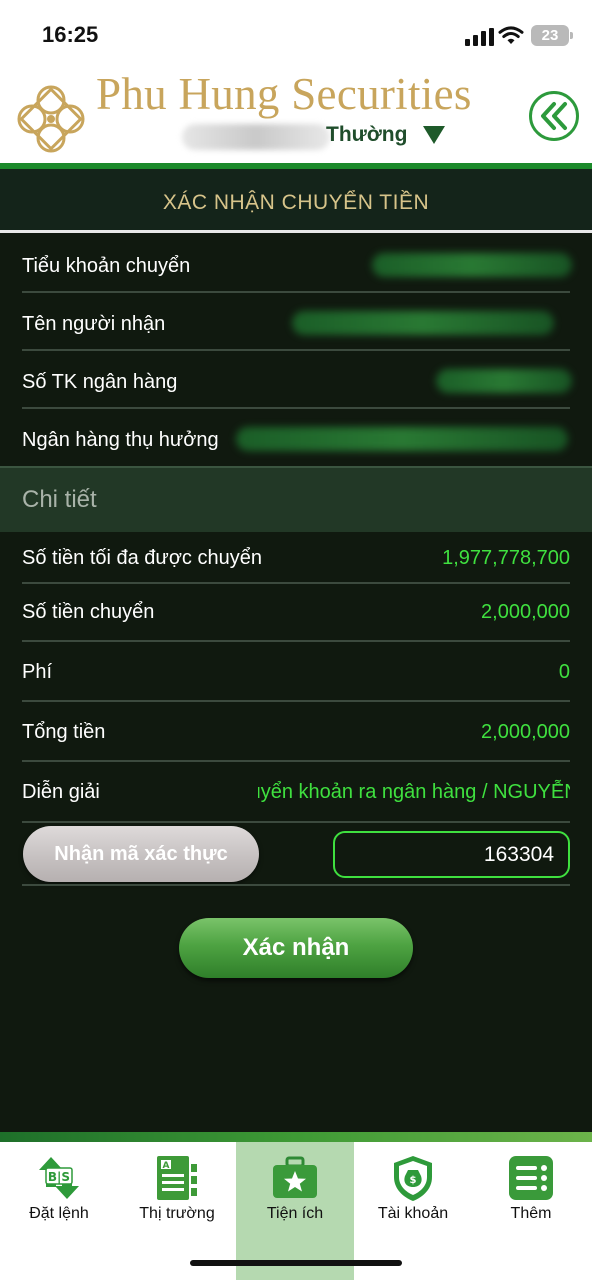 The height and width of the screenshot is (1280, 592). Describe the element at coordinates (59, 499) in the screenshot. I see `section-title: Chi tiết` at that location.